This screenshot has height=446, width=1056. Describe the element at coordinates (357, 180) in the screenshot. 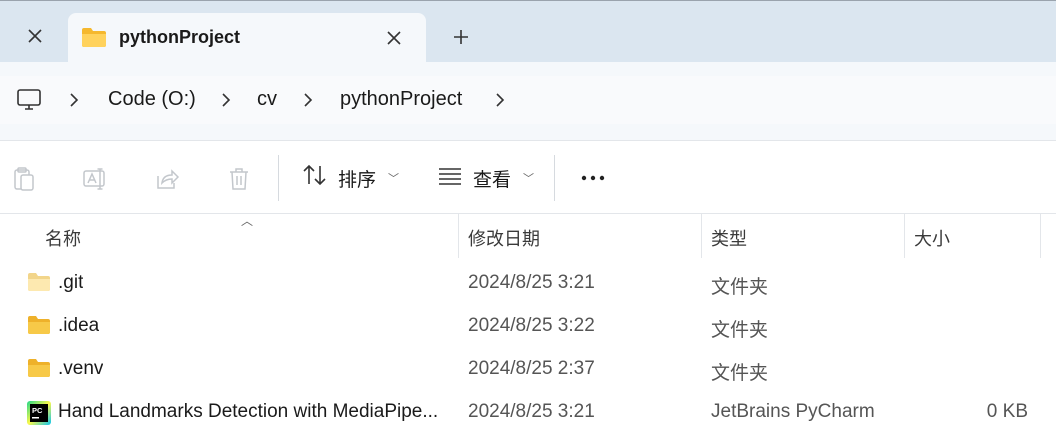

I see `sort-label: 排序` at that location.